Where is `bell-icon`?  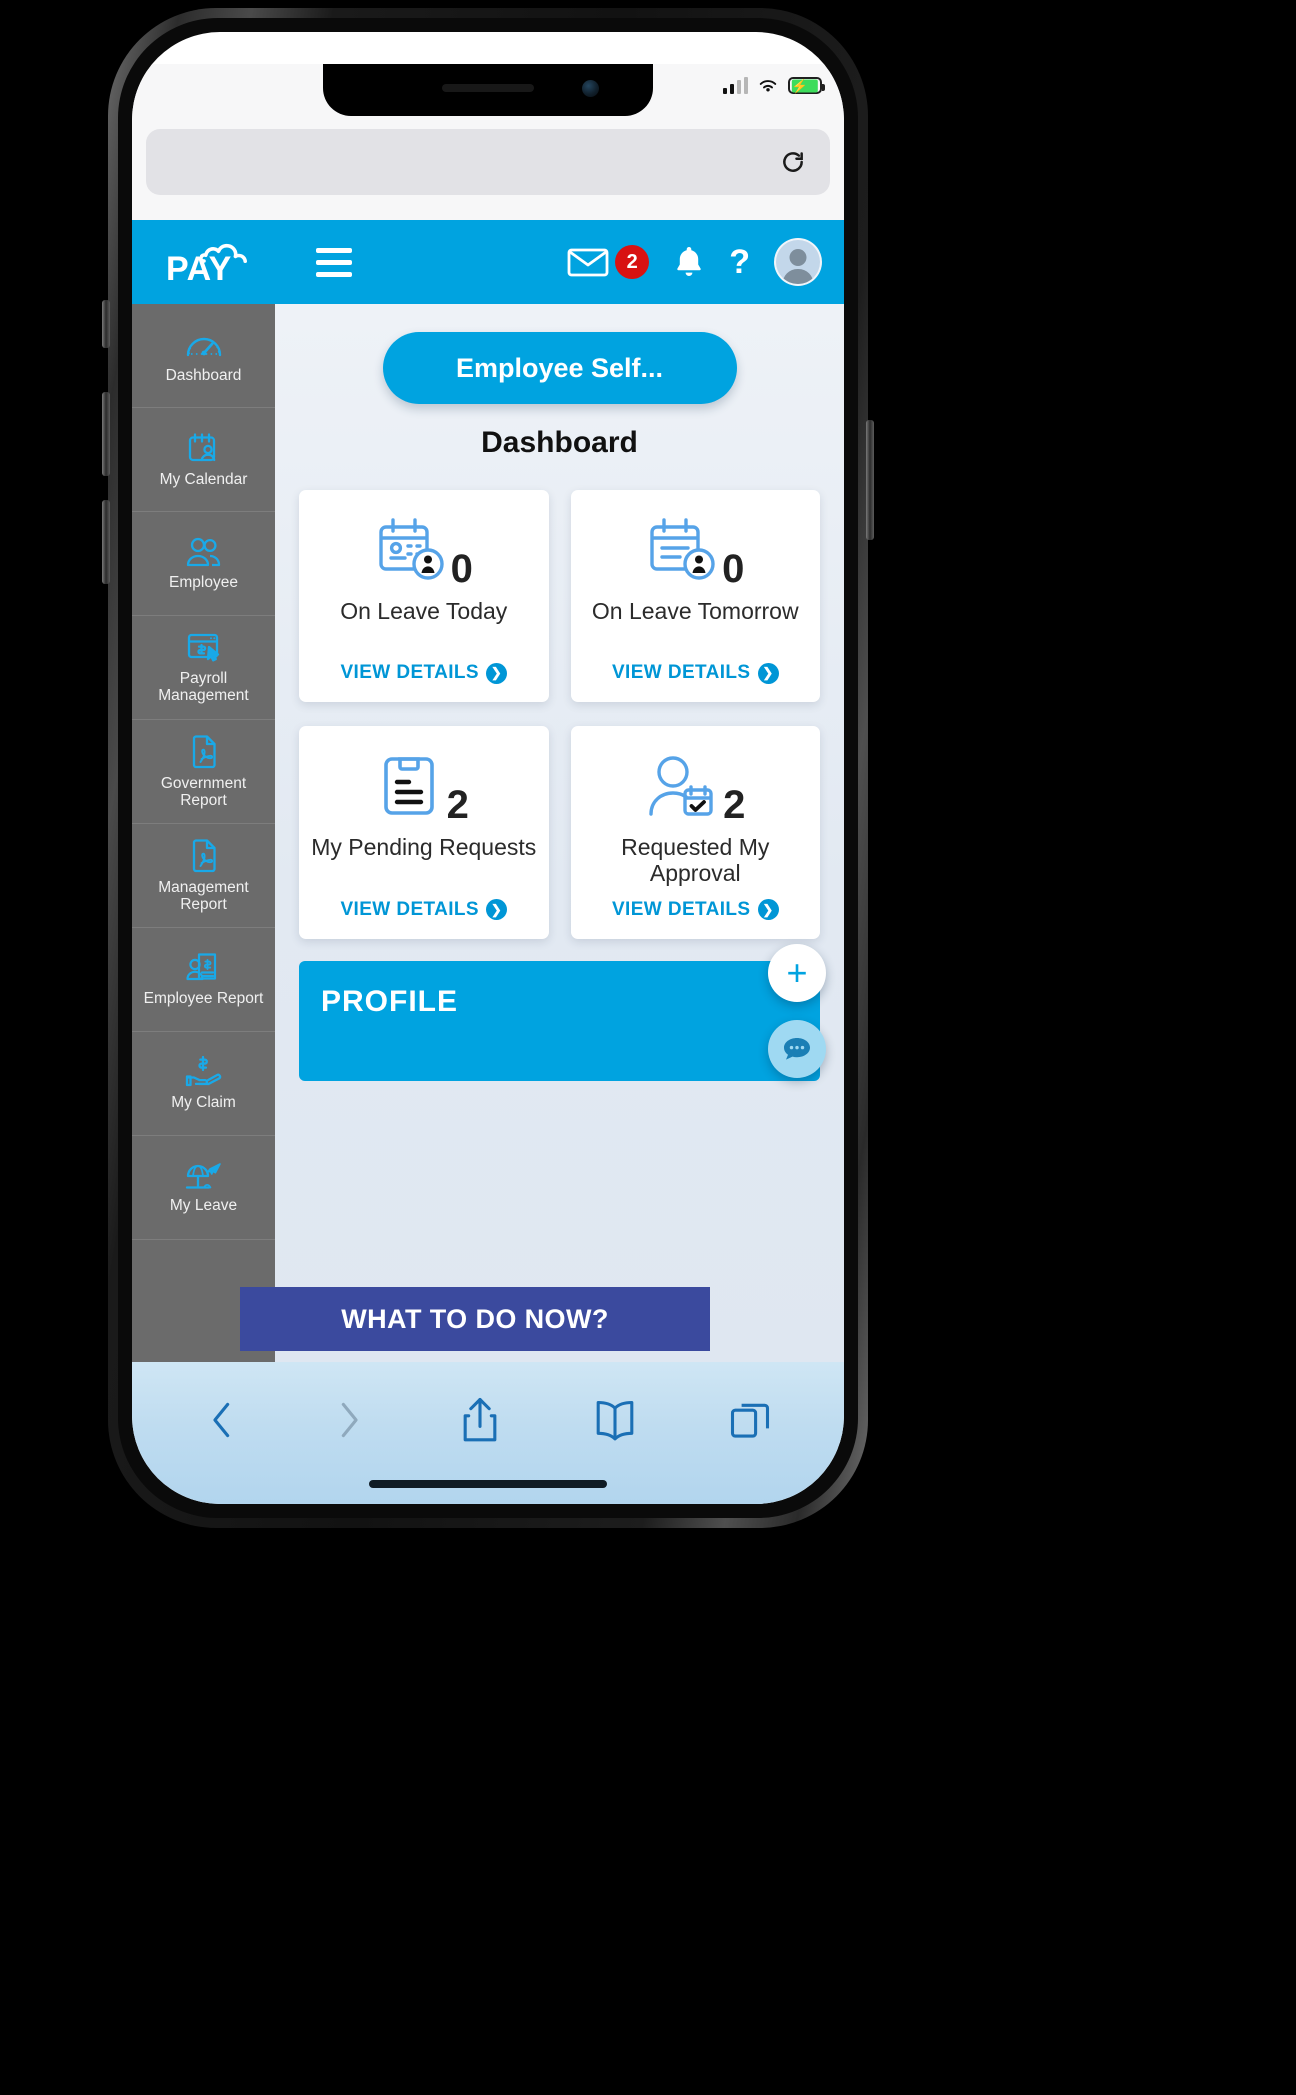
bell-icon is located at coordinates (689, 262).